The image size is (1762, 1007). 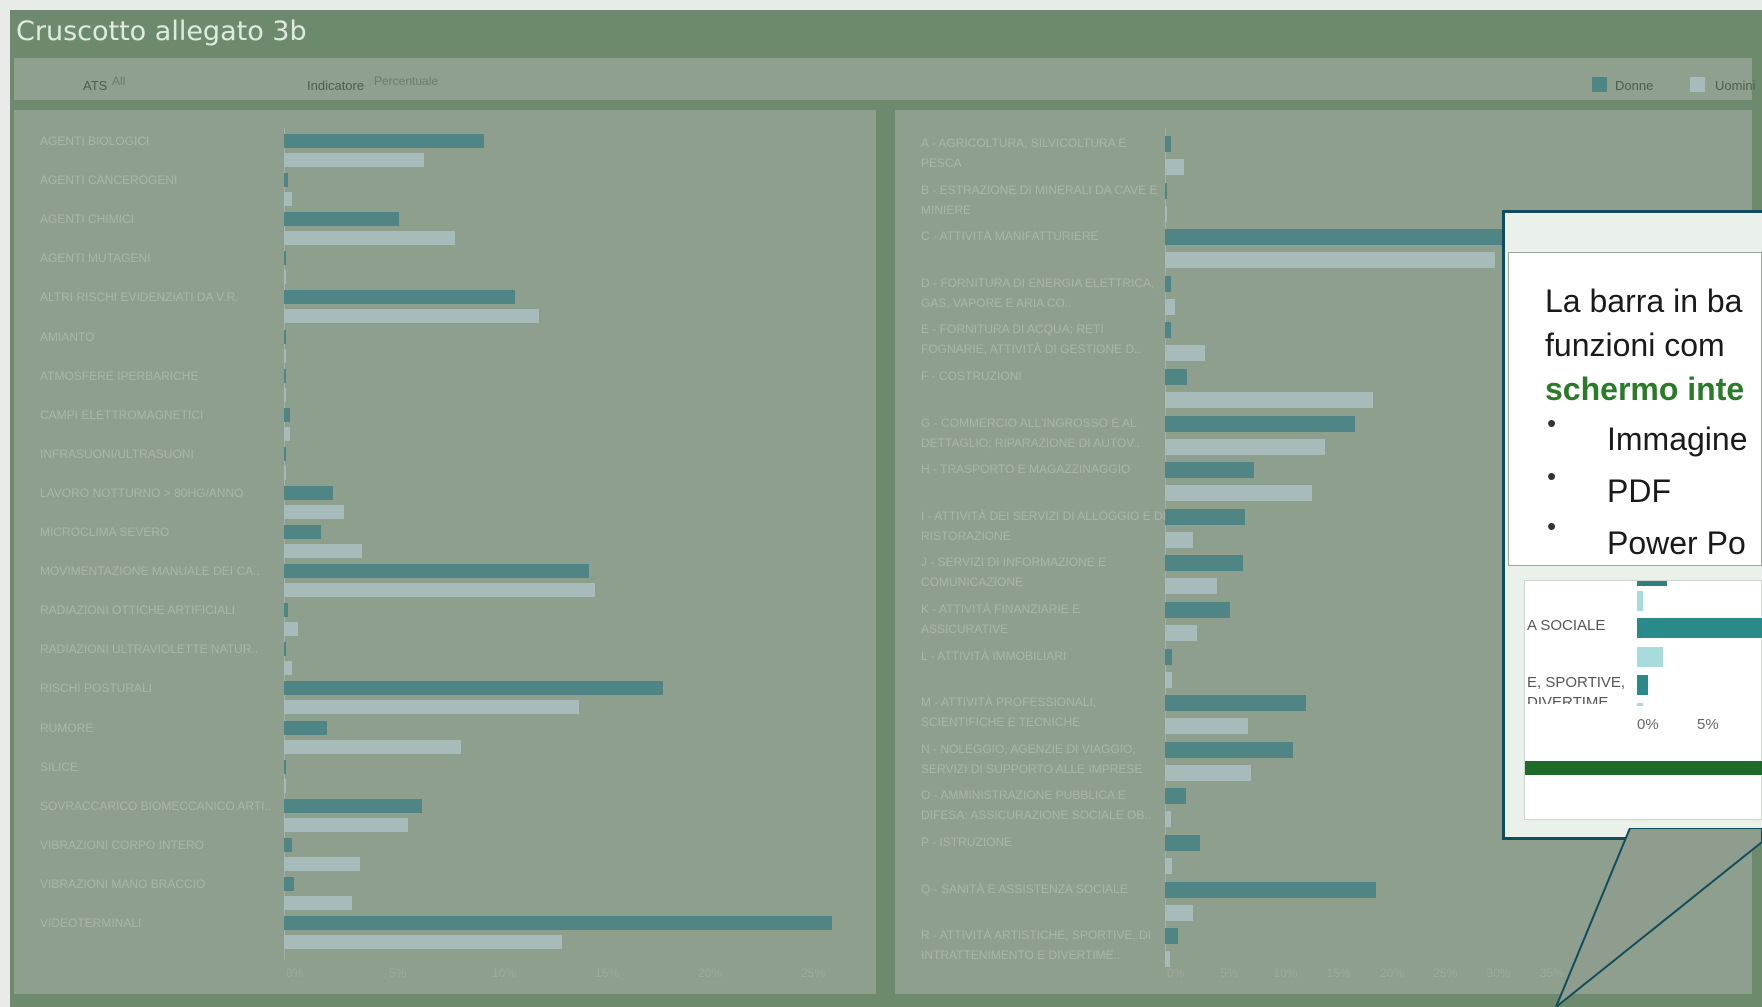 What do you see at coordinates (123, 883) in the screenshot?
I see `rischio-label: VIBRAZIONI MANO BRACCIO` at bounding box center [123, 883].